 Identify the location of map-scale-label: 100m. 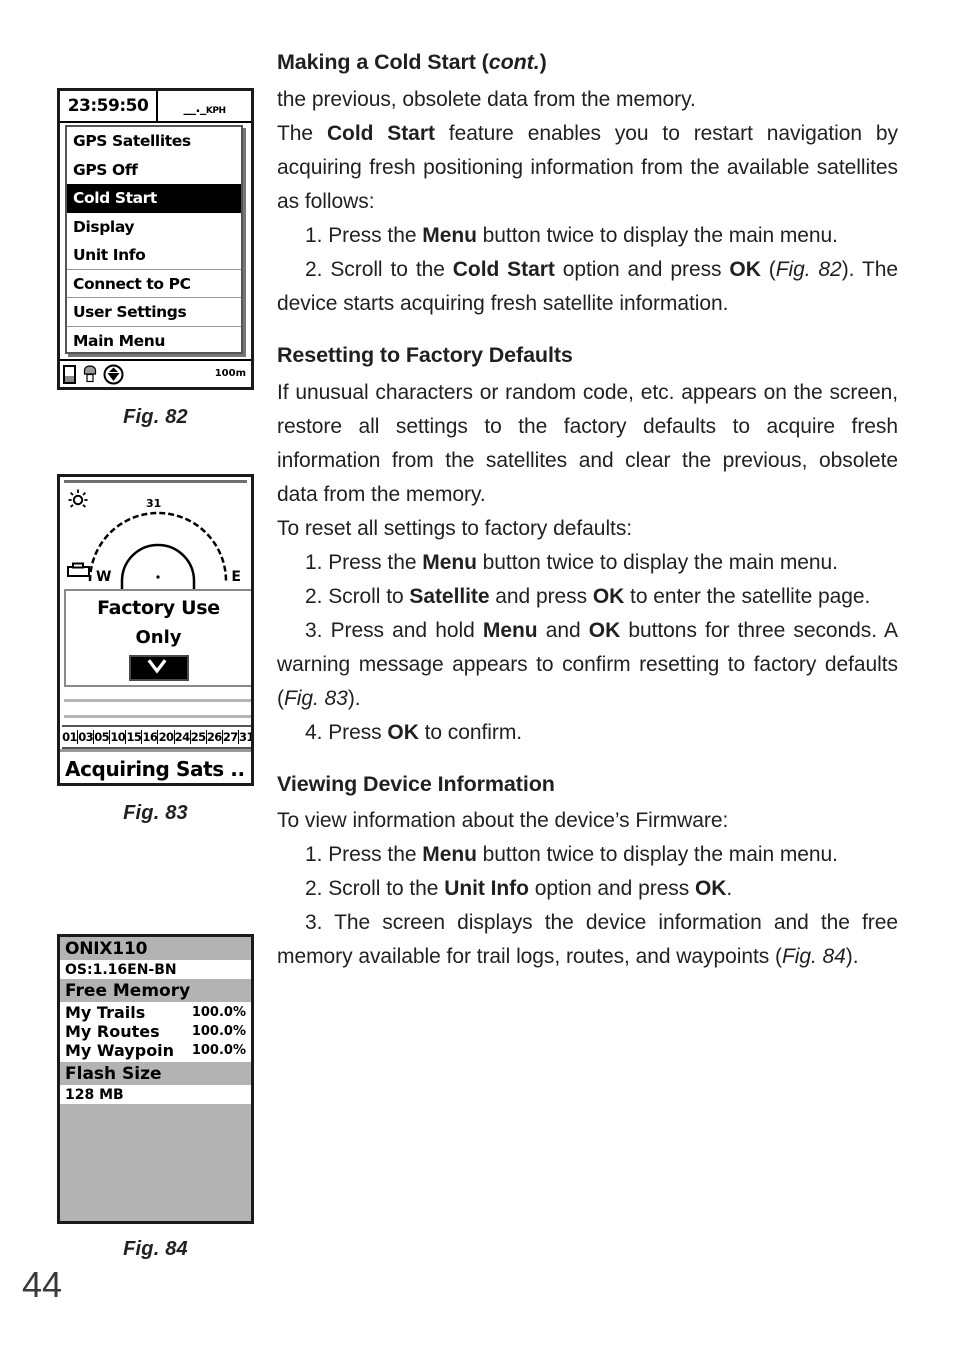
(230, 373).